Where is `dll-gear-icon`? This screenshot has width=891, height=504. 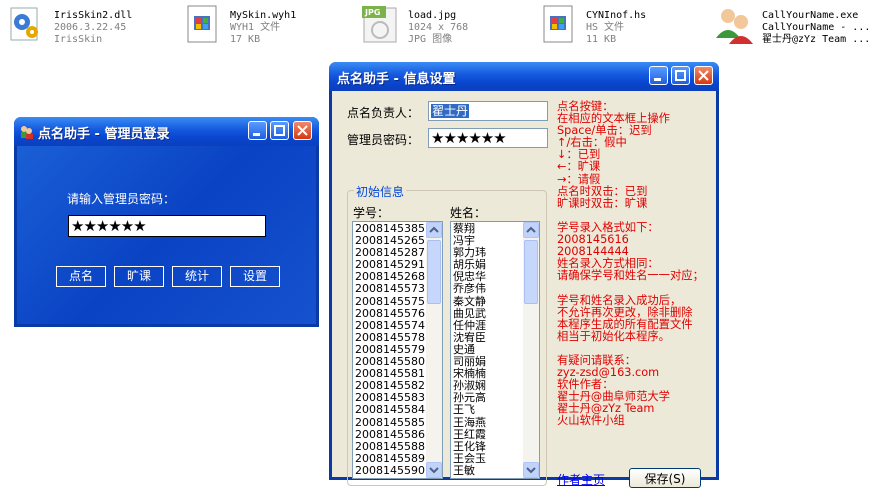
dll-gear-icon is located at coordinates (24, 24).